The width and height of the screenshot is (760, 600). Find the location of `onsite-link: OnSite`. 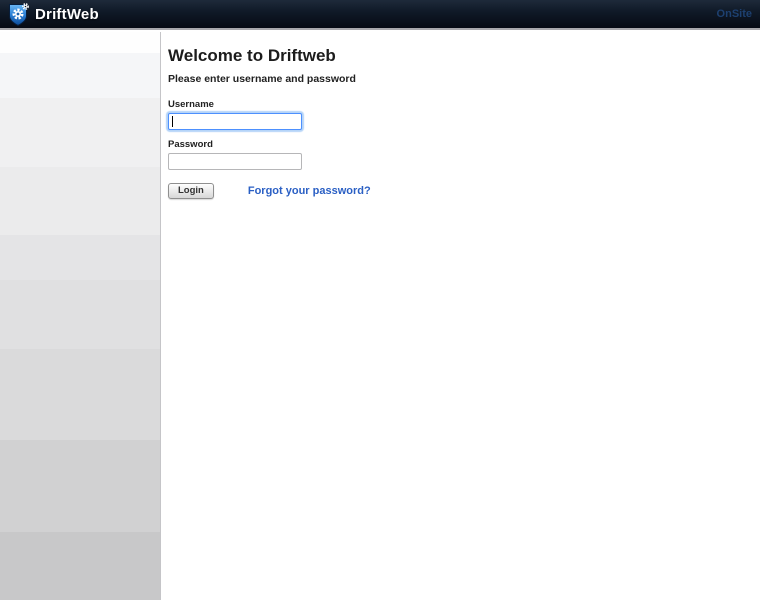

onsite-link: OnSite is located at coordinates (734, 14).